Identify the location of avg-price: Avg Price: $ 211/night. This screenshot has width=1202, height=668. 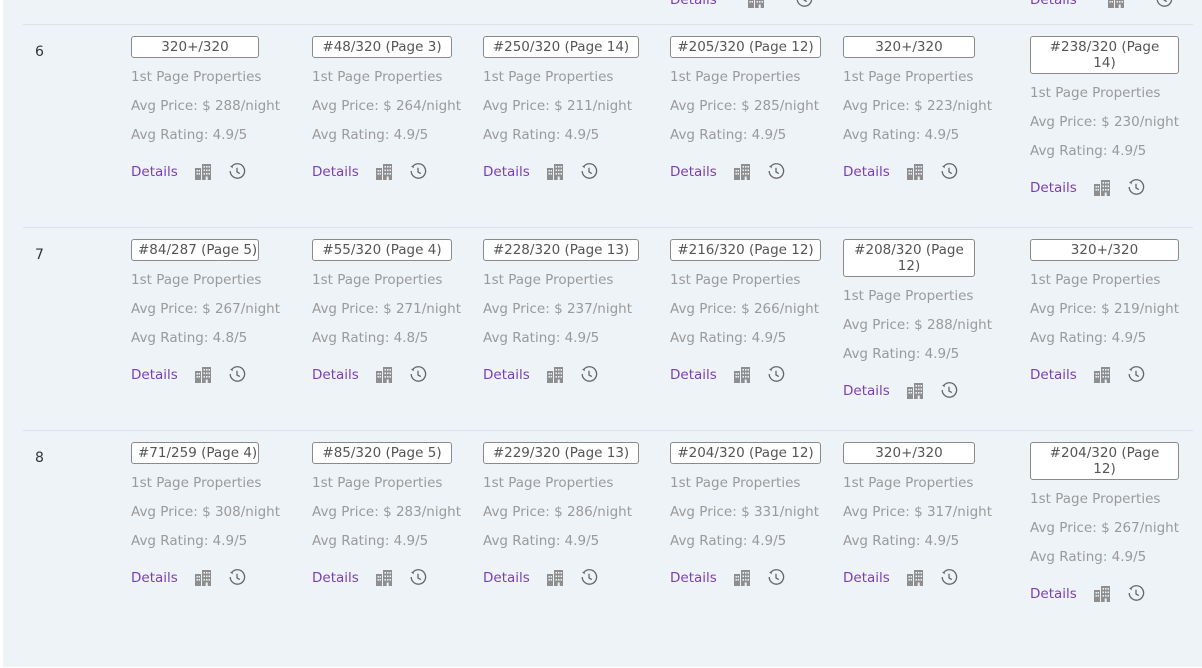
(557, 106).